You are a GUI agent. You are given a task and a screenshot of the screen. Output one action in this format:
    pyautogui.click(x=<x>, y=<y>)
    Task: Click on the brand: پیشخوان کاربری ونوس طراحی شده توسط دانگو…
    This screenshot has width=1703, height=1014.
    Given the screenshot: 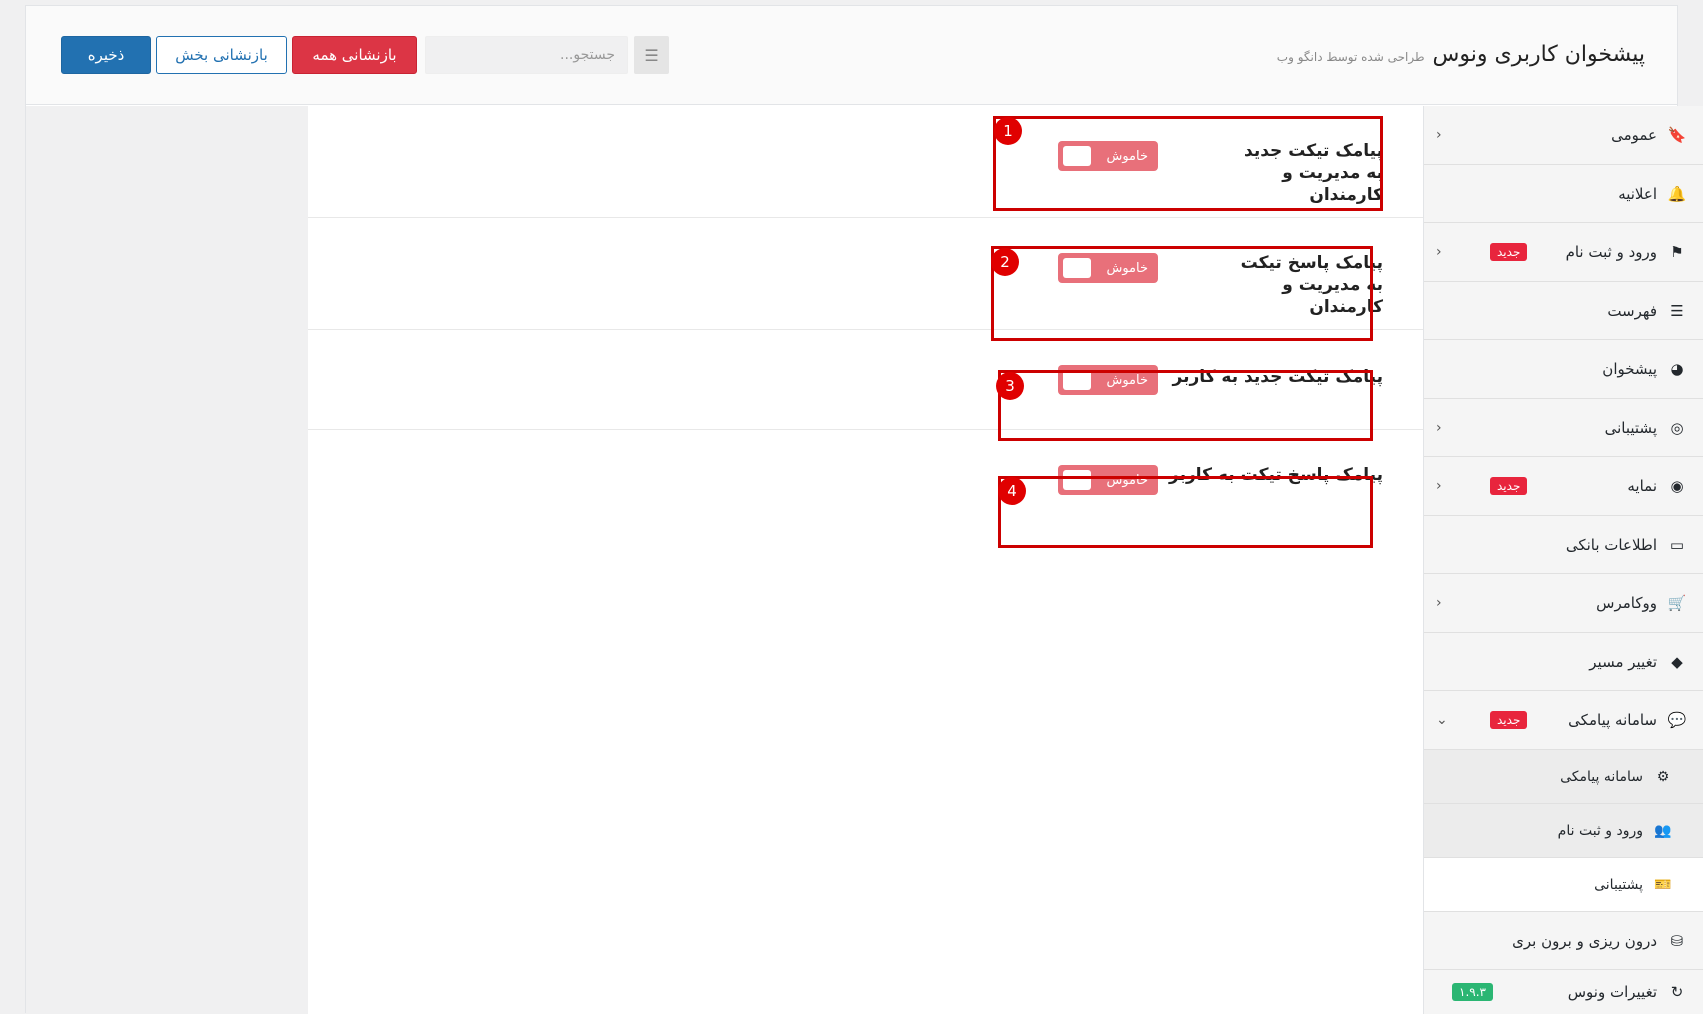 What is the action you would take?
    pyautogui.click(x=1461, y=54)
    